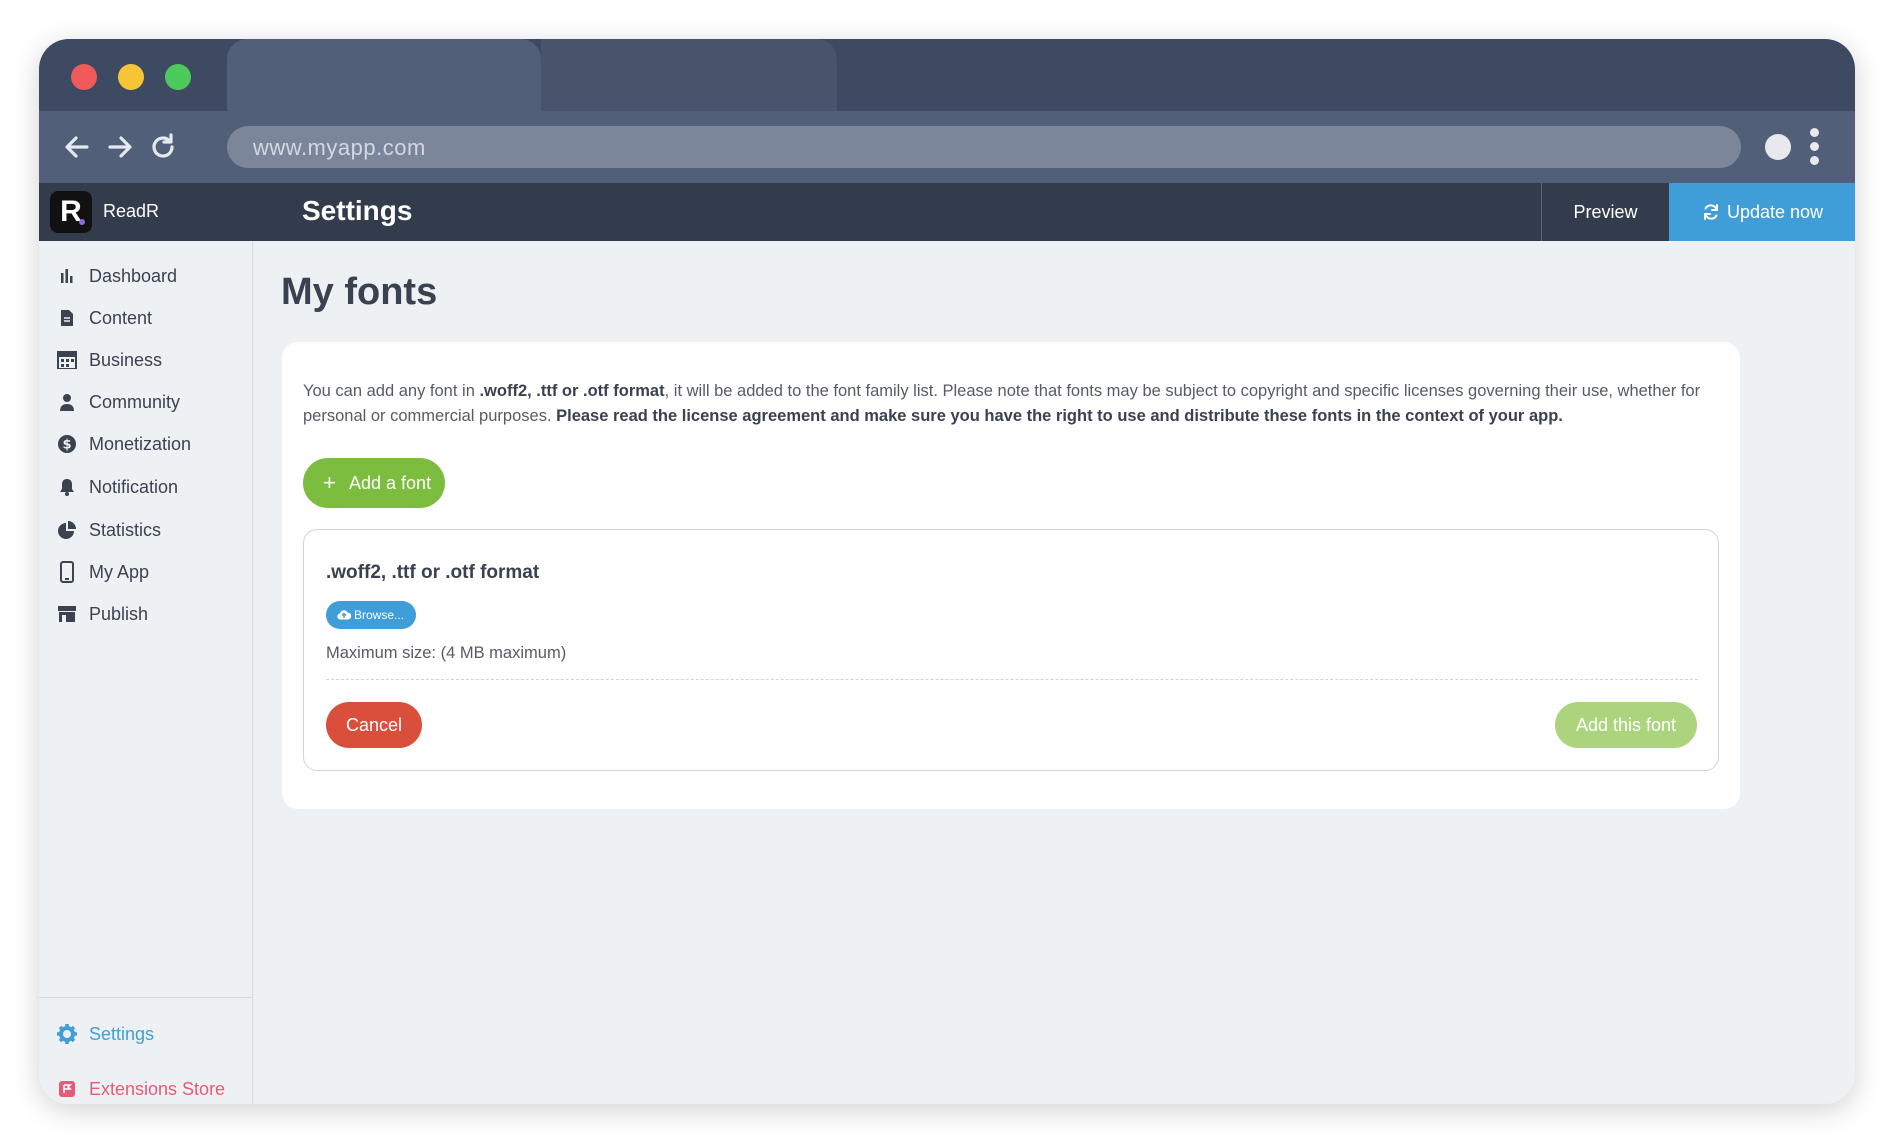 Image resolution: width=1894 pixels, height=1140 pixels. I want to click on desc-text-1: You can add any font in, so click(391, 391).